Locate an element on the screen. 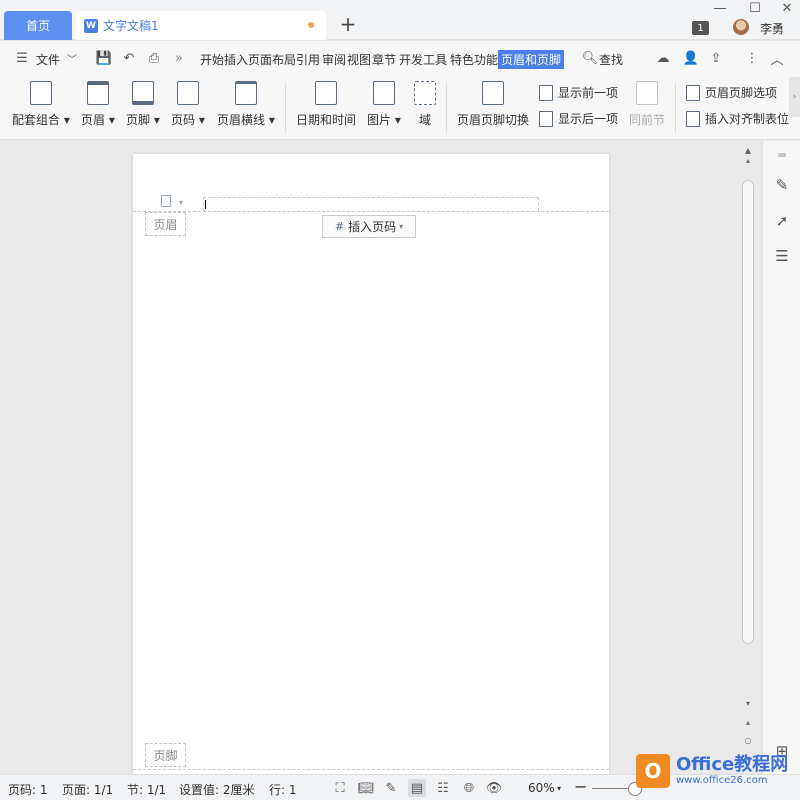  insert-align-tab-button: 插入对齐制表位 is located at coordinates (737, 118).